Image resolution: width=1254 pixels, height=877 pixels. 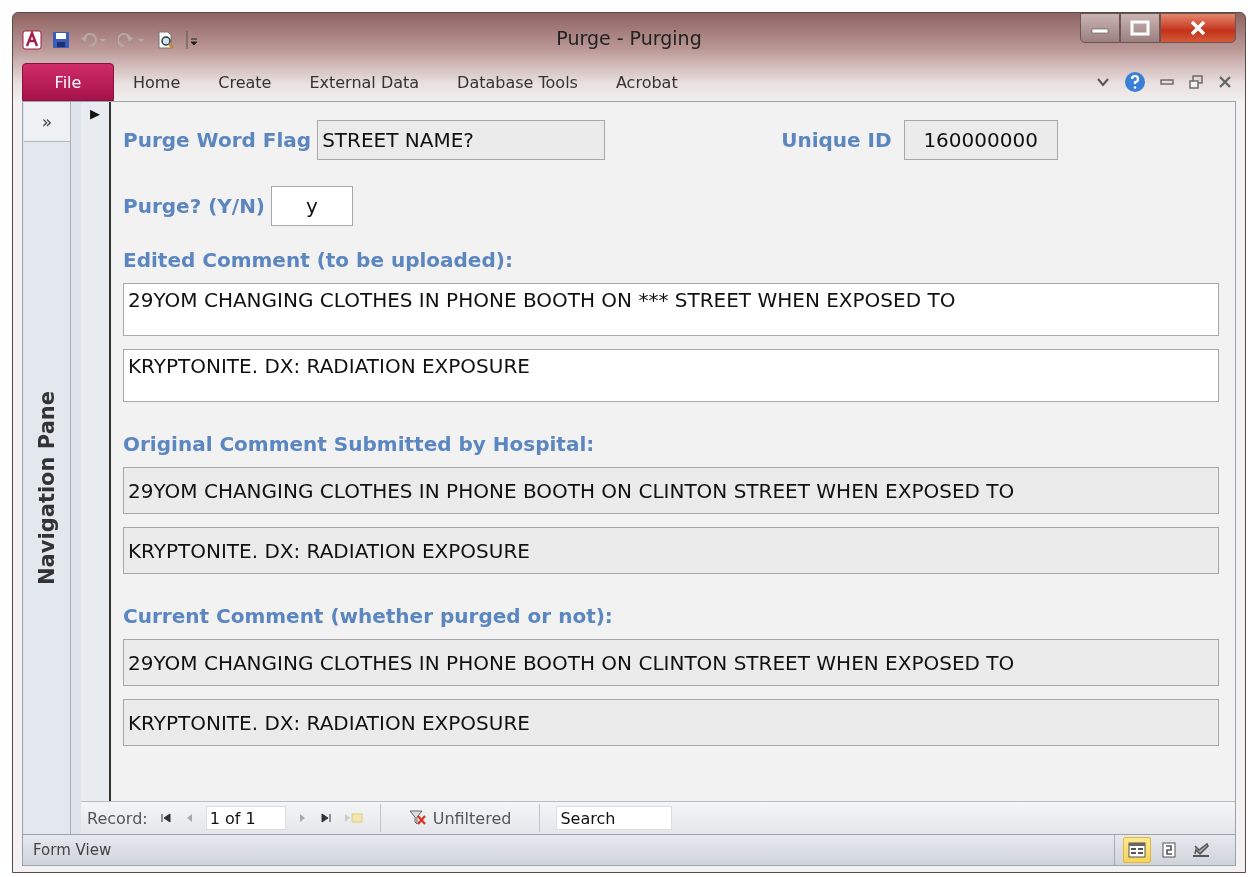 I want to click on no-filter-icon, so click(x=417, y=818).